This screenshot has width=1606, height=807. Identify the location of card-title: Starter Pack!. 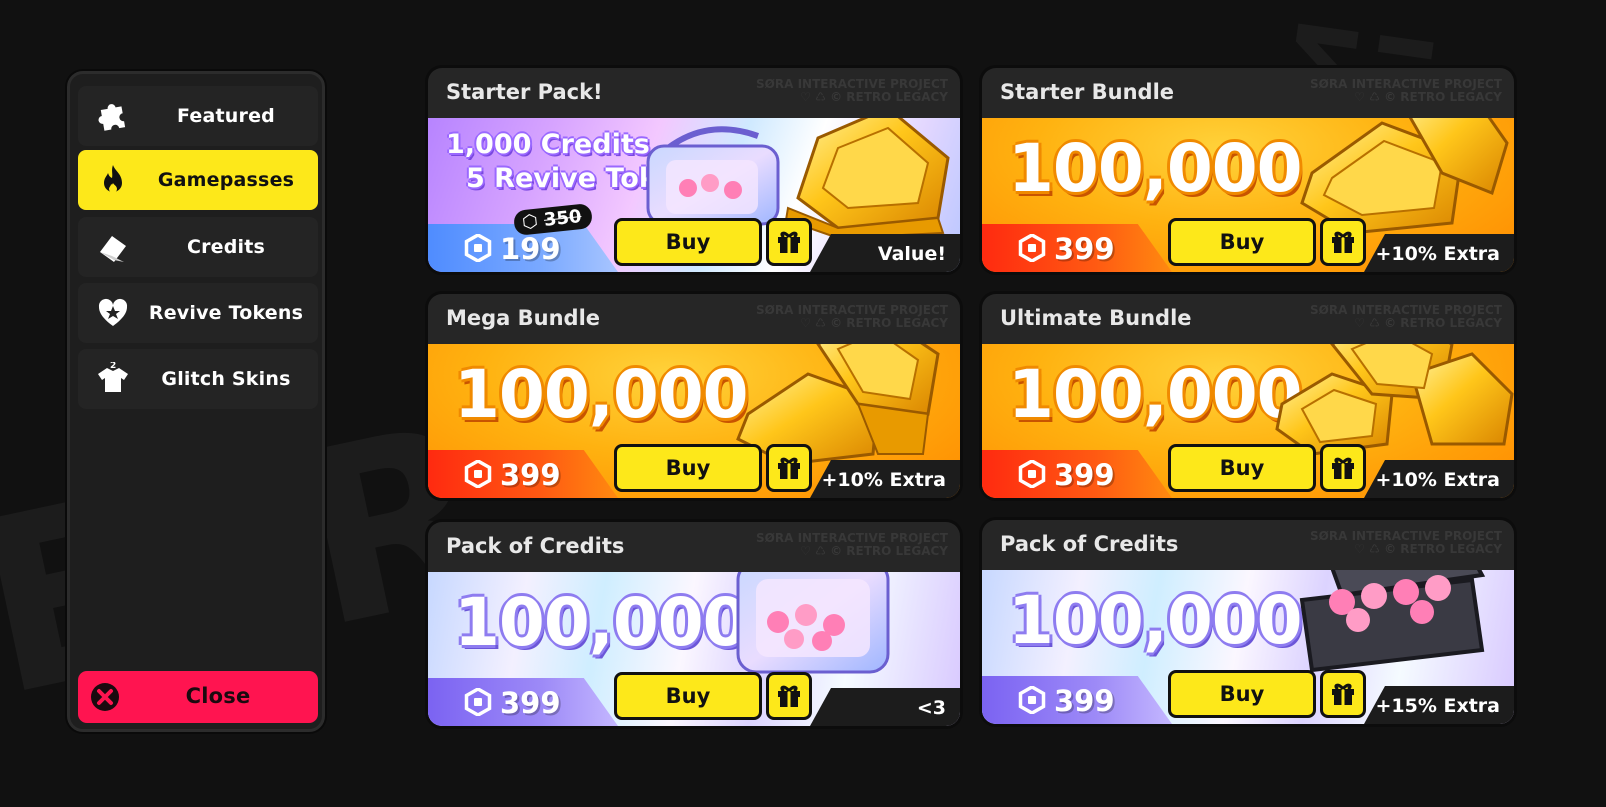
(524, 92).